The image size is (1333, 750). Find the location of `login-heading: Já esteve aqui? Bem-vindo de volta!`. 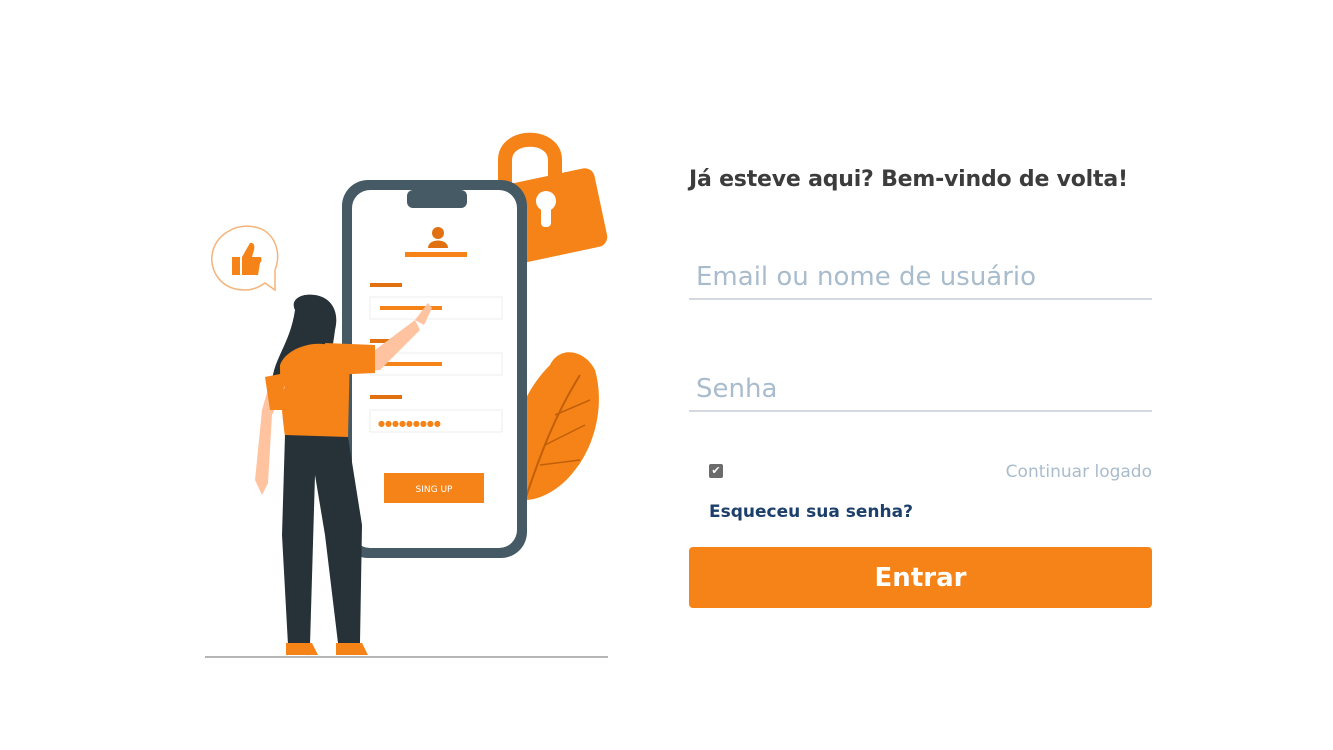

login-heading: Já esteve aqui? Bem-vindo de volta! is located at coordinates (908, 179).